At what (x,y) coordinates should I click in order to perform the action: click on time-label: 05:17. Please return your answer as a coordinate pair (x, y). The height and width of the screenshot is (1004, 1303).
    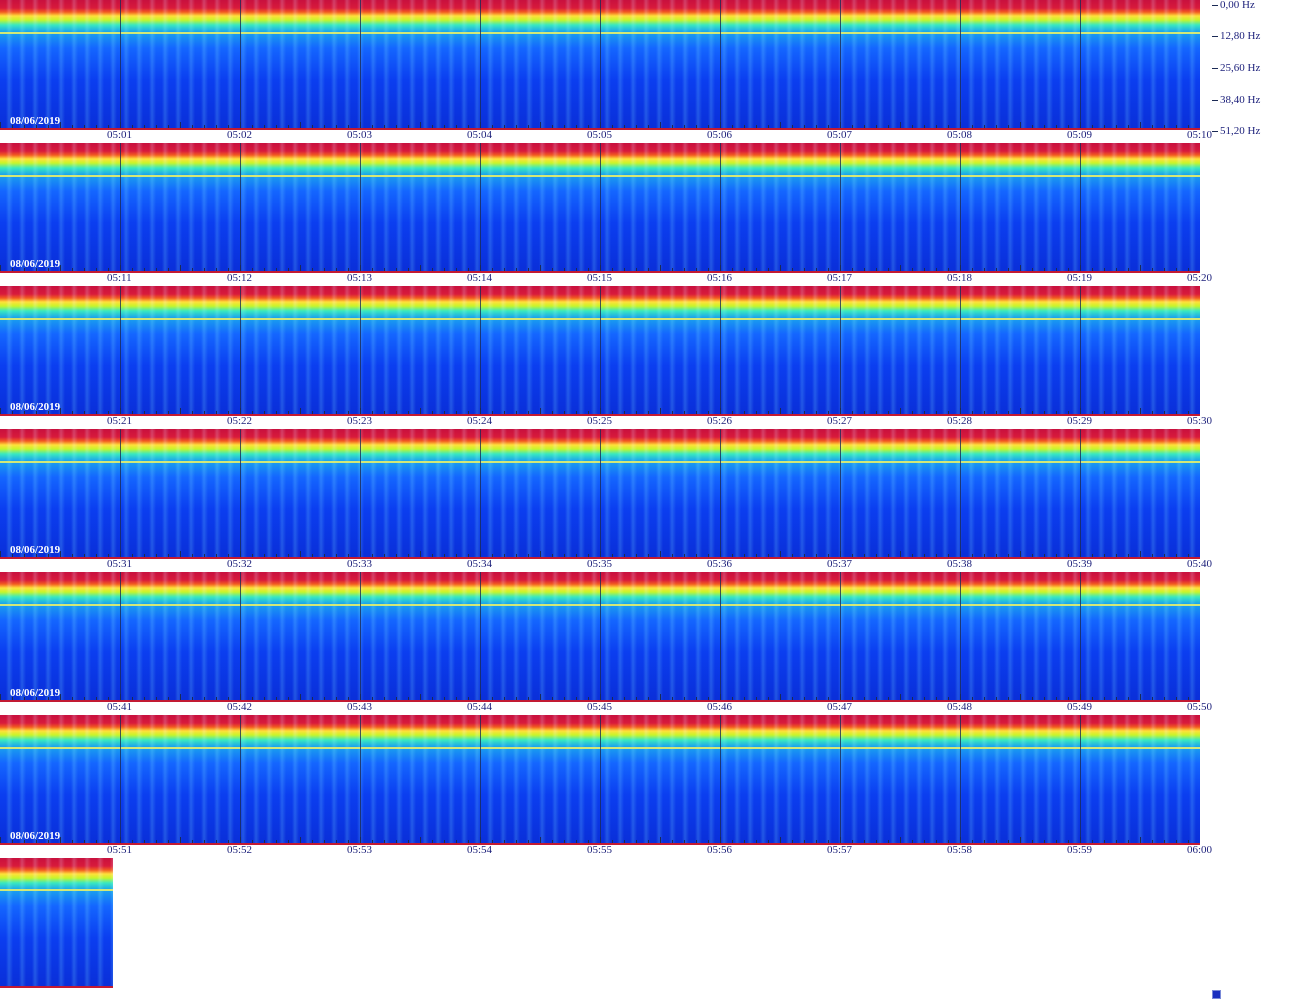
    Looking at the image, I should click on (840, 278).